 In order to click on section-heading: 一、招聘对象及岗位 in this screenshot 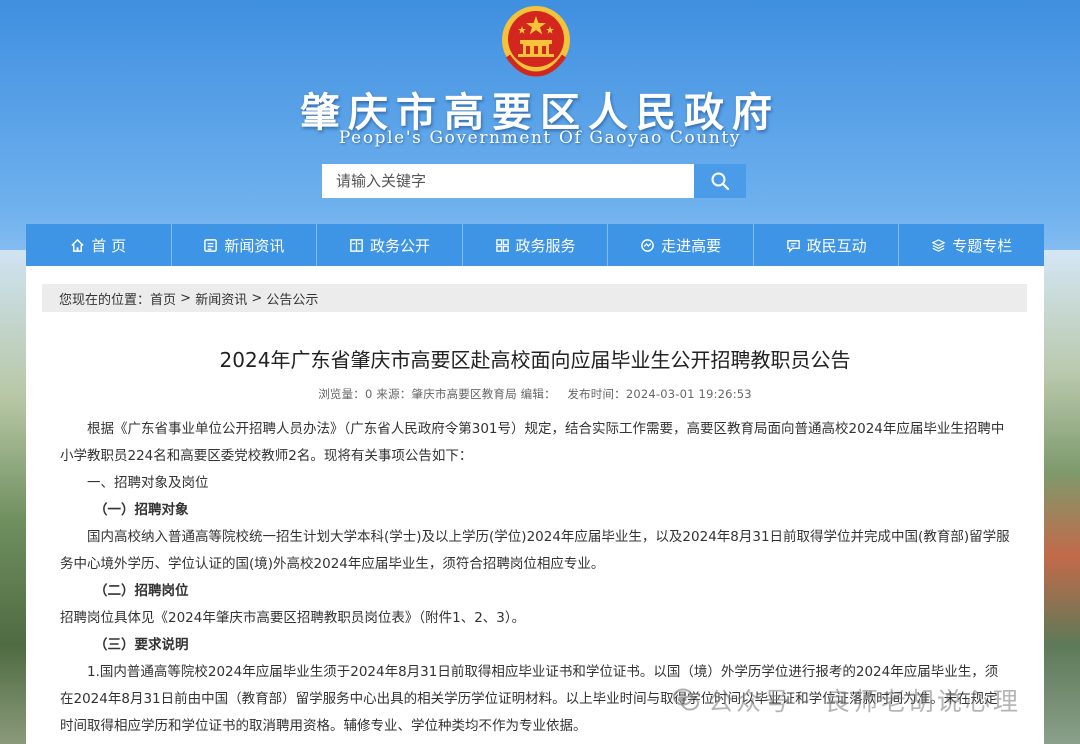, I will do `click(148, 483)`.